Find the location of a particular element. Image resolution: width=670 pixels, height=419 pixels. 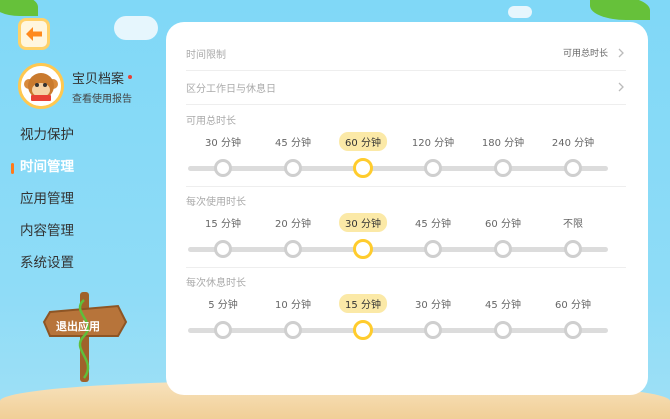

monkey-avatar-icon is located at coordinates (41, 86).